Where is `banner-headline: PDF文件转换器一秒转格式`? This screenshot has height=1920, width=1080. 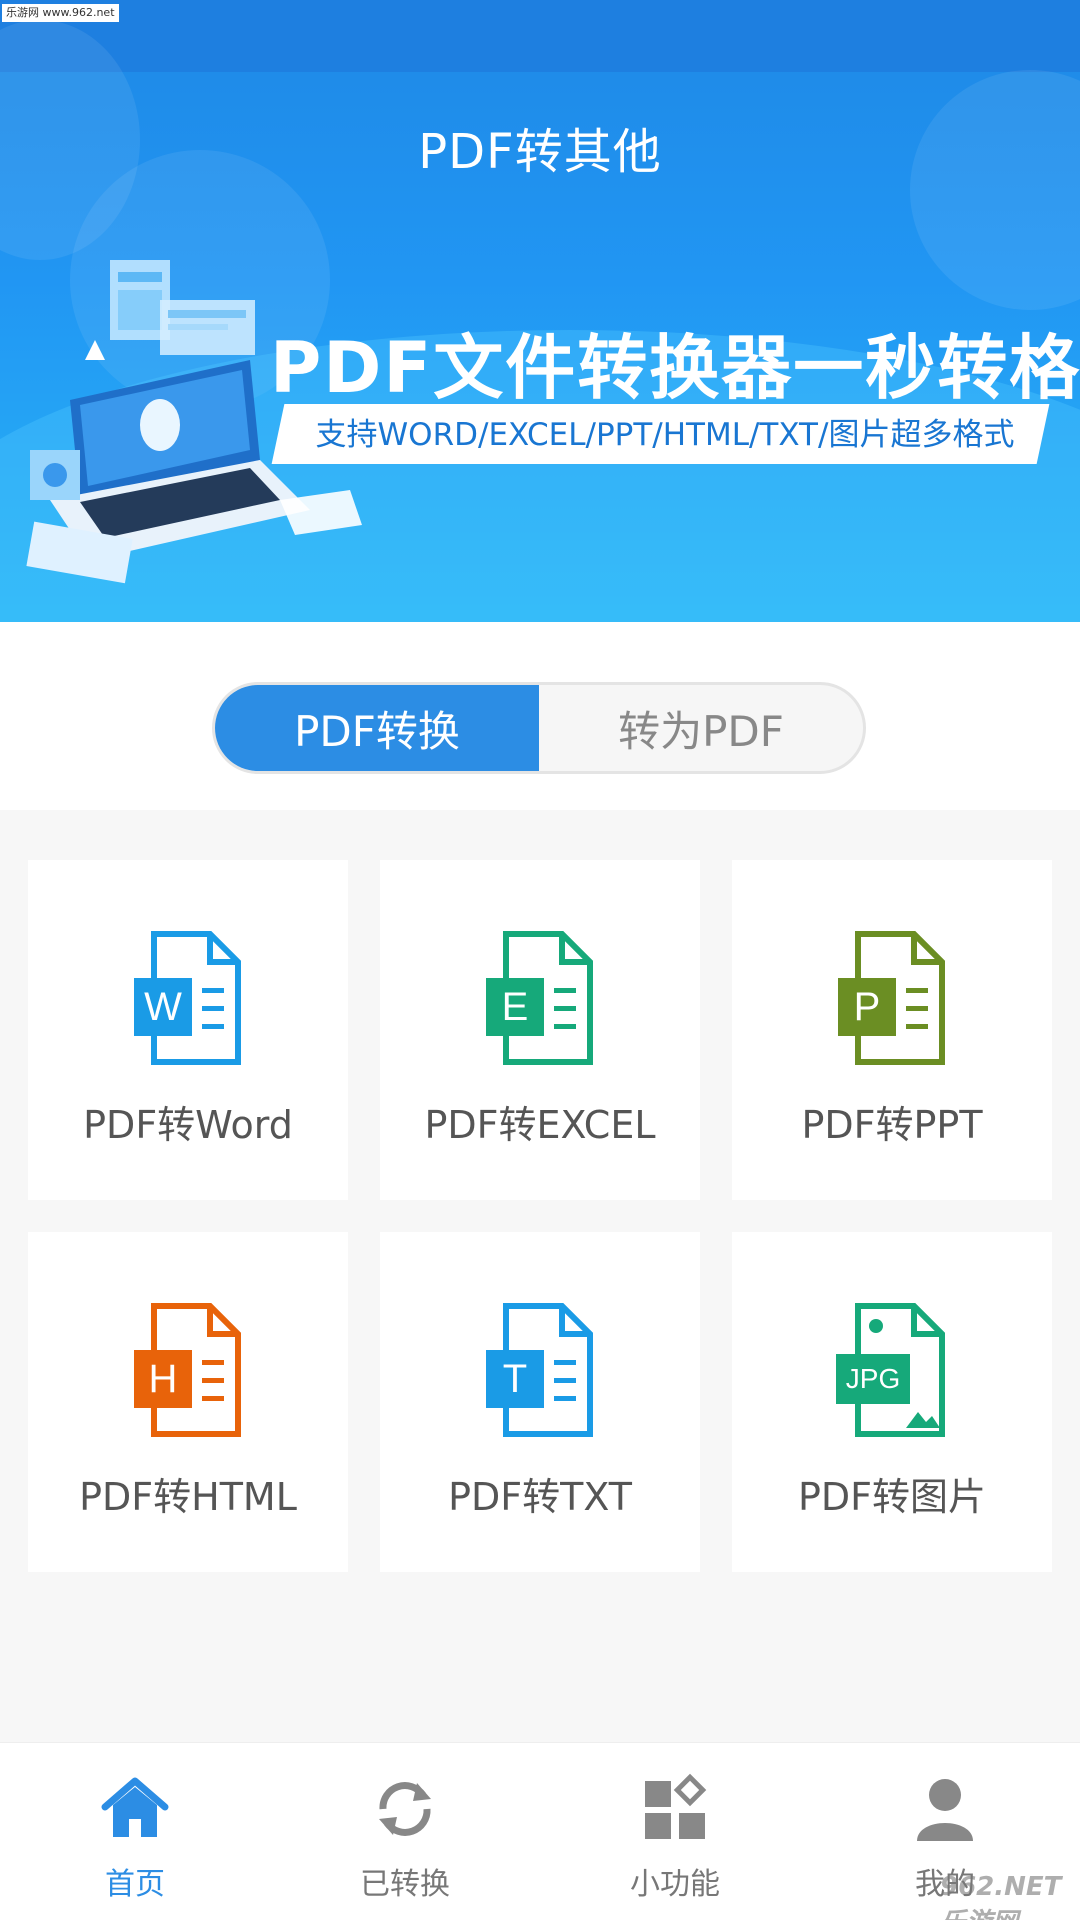 banner-headline: PDF文件转换器一秒转格式 is located at coordinates (675, 368).